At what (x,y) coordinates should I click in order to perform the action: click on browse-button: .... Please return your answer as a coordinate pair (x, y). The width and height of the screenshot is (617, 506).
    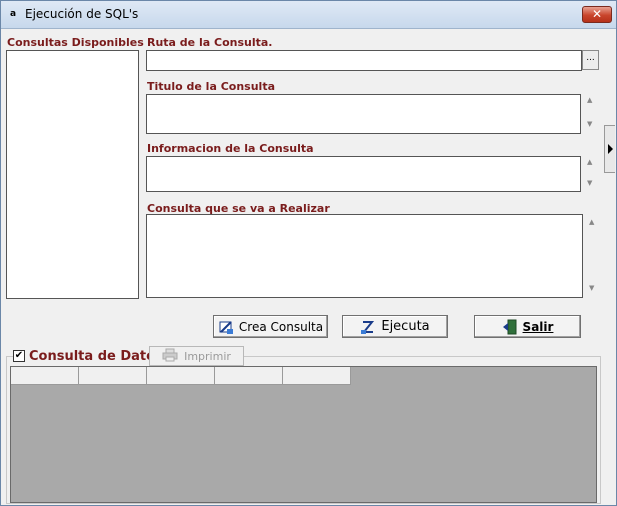
    Looking at the image, I should click on (590, 60).